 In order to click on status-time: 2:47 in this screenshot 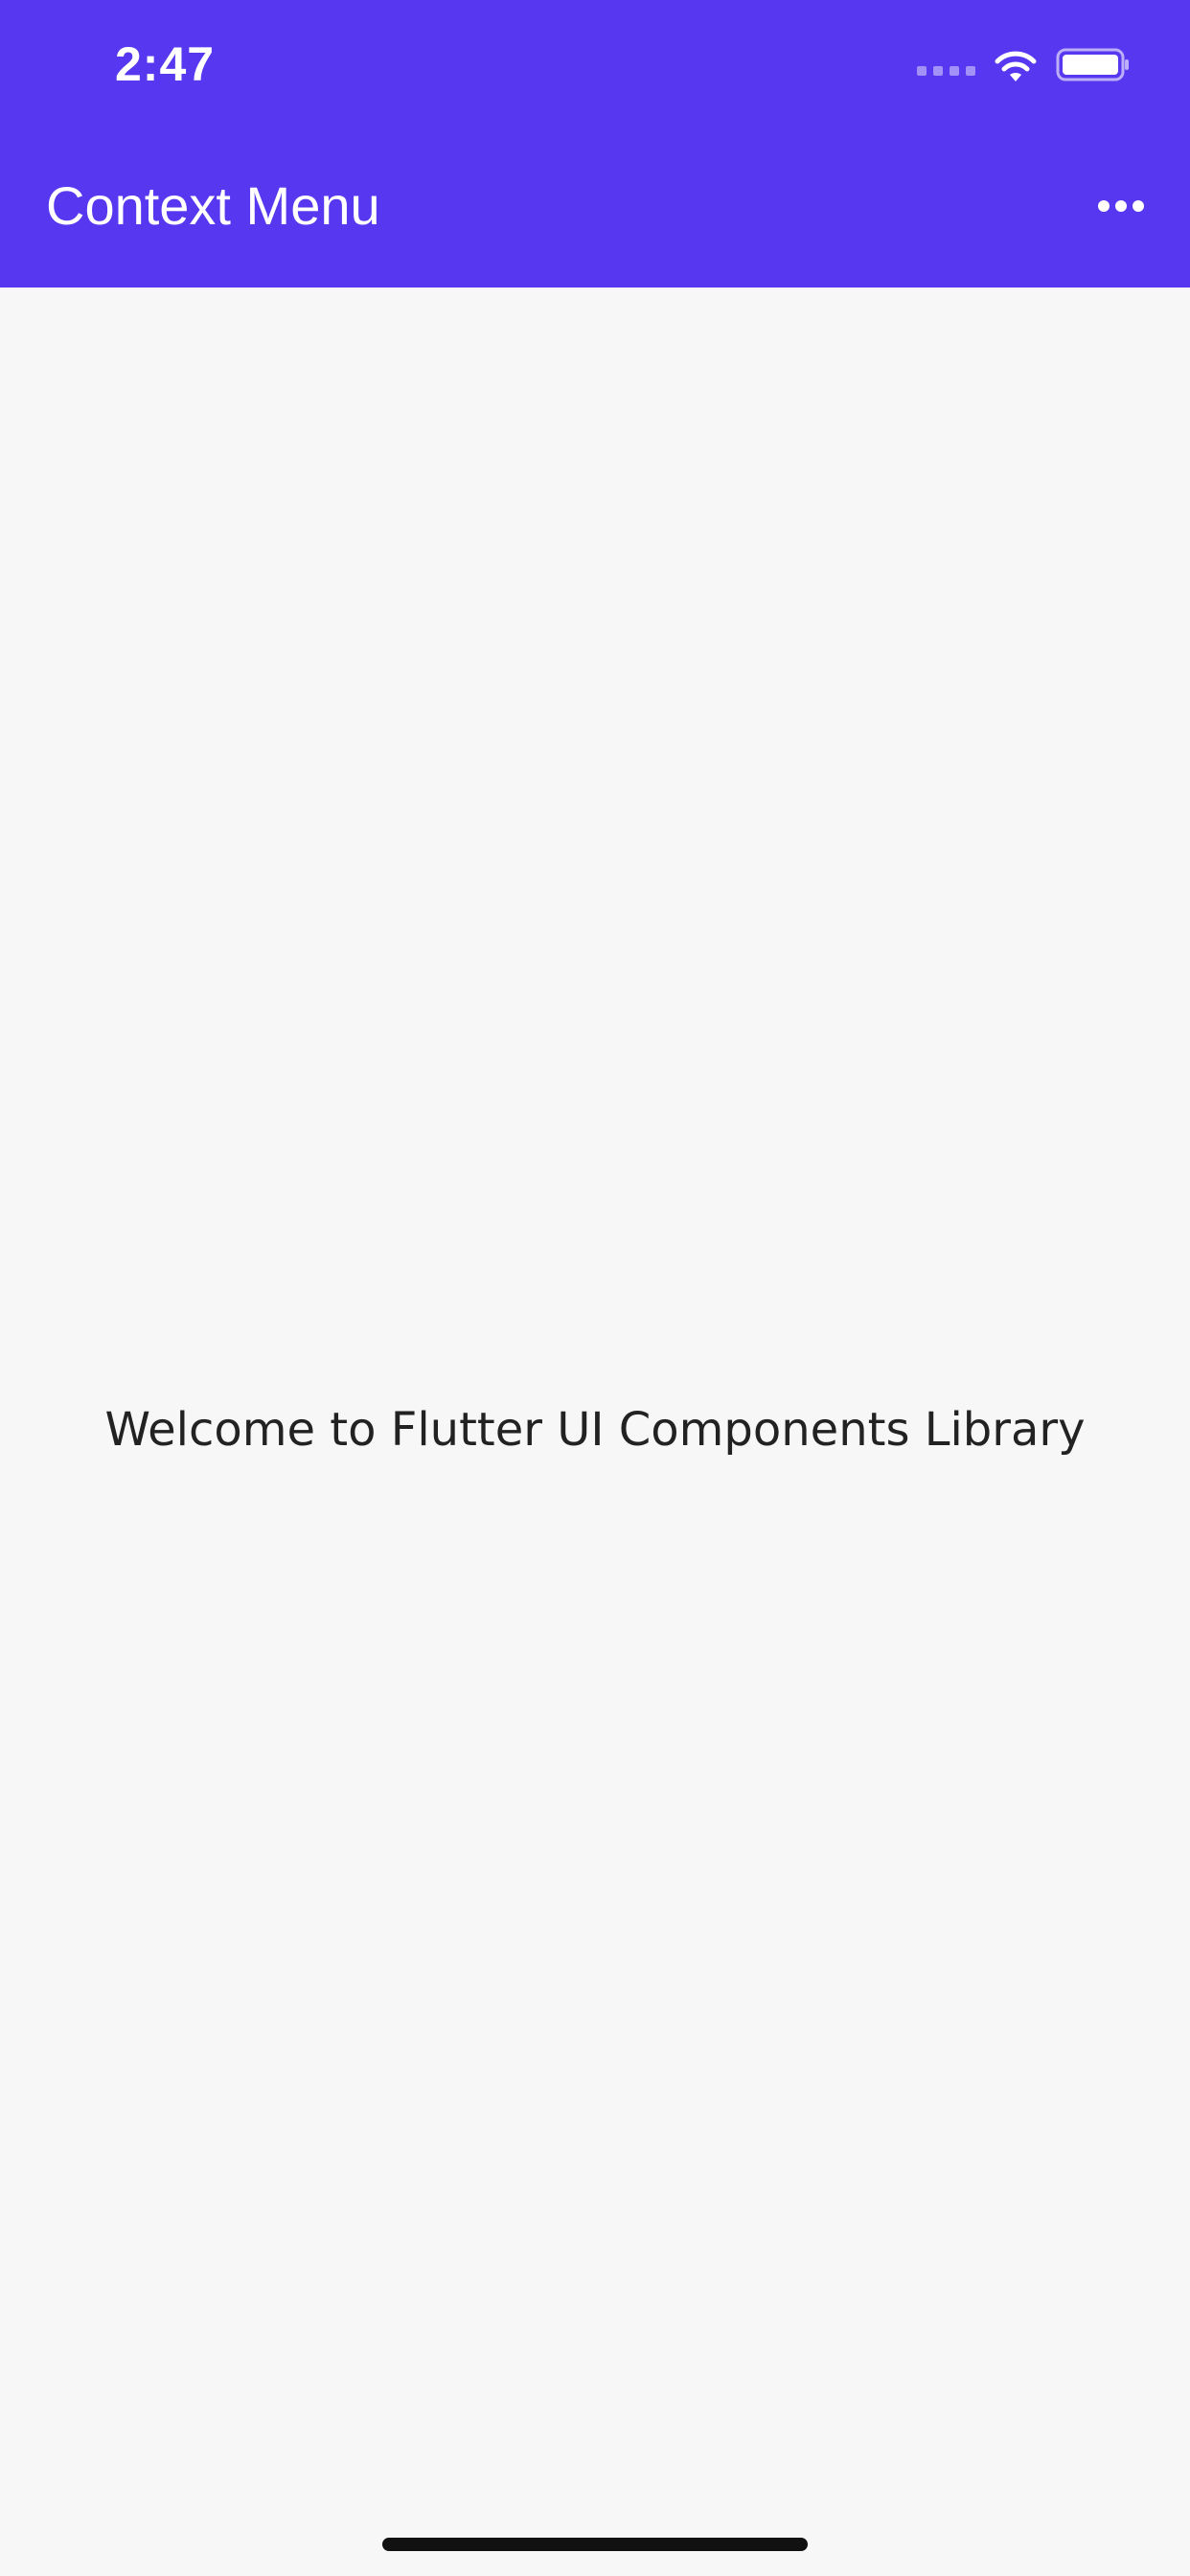, I will do `click(166, 64)`.